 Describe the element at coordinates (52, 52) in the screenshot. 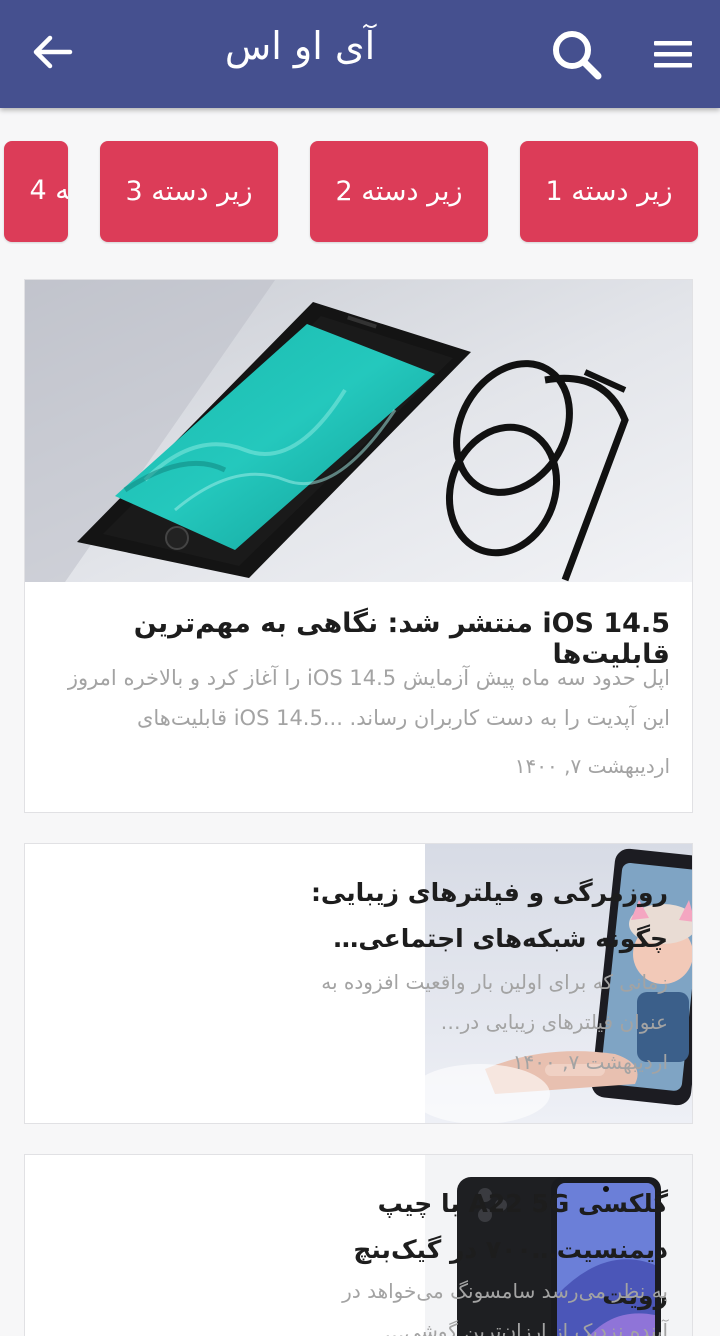

I see `arrow-back-icon` at that location.